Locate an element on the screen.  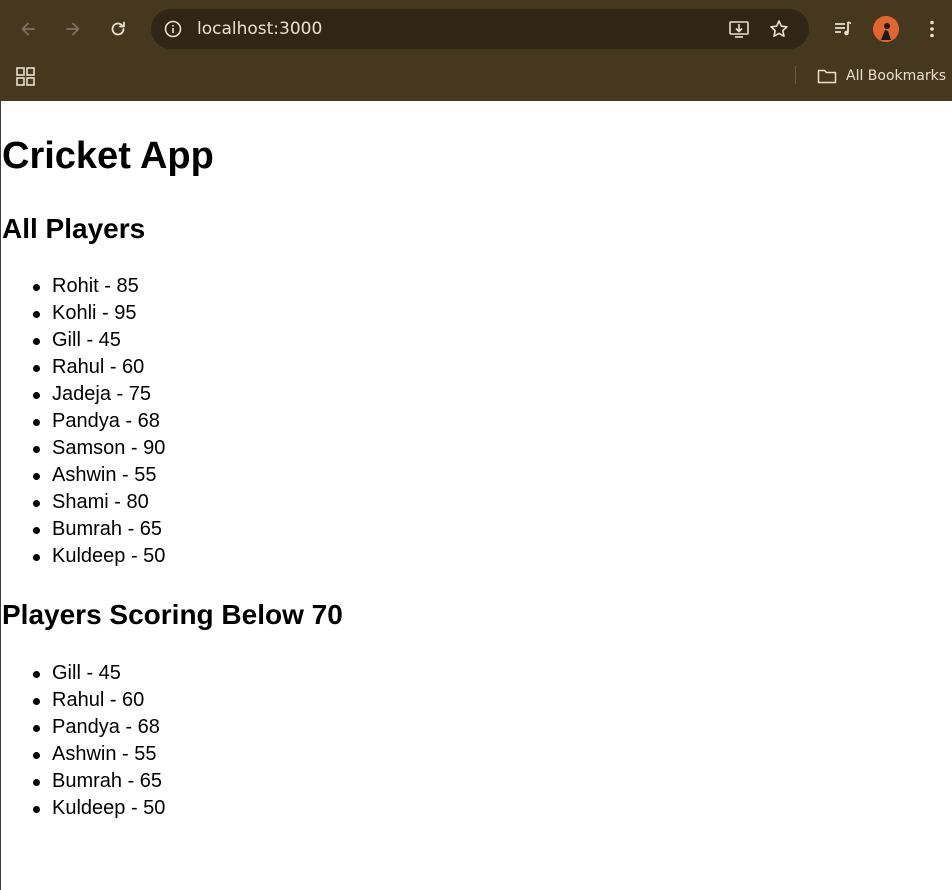
user-icon is located at coordinates (886, 29).